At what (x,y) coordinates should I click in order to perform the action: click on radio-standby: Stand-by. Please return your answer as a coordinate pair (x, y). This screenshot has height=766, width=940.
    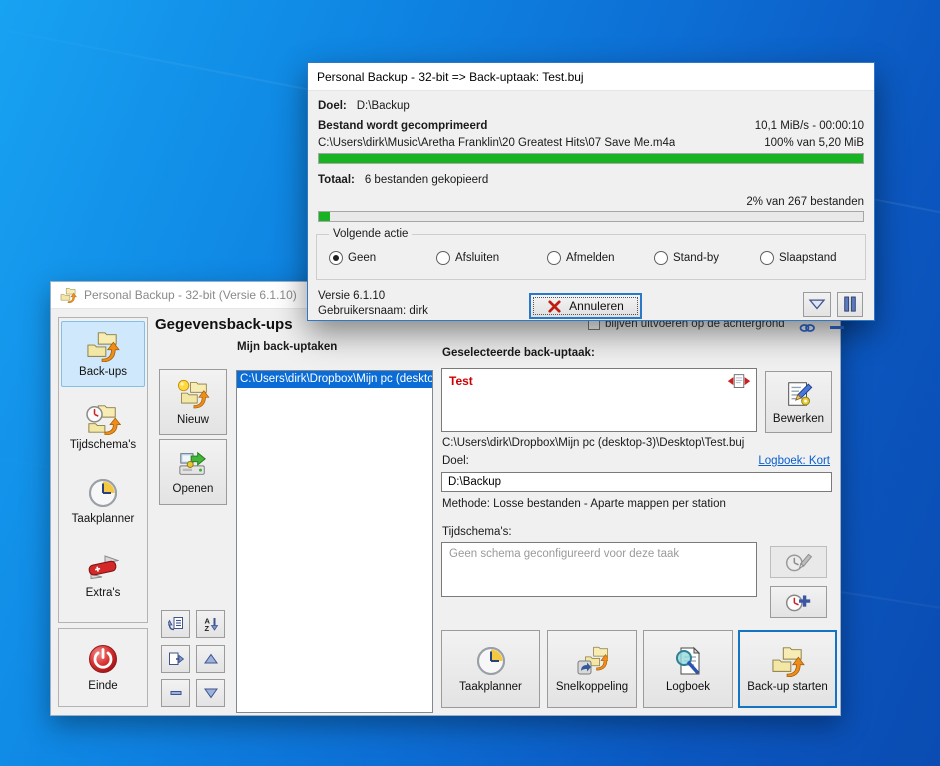
    Looking at the image, I should click on (686, 258).